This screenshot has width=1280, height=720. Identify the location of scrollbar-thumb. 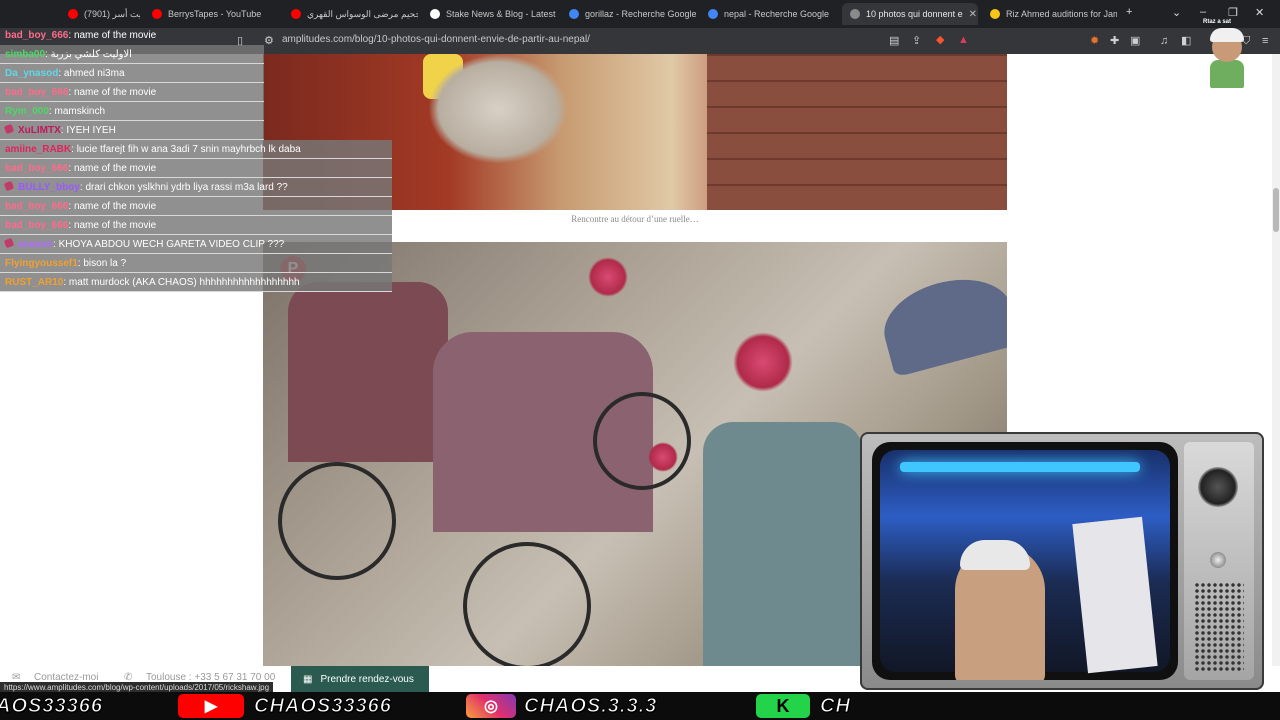
(1276, 210).